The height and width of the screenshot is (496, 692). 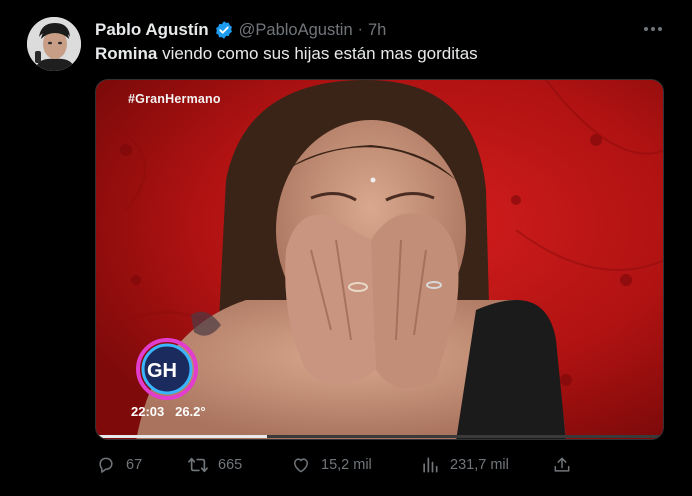 I want to click on views-button: 231,7 mil, so click(x=464, y=465).